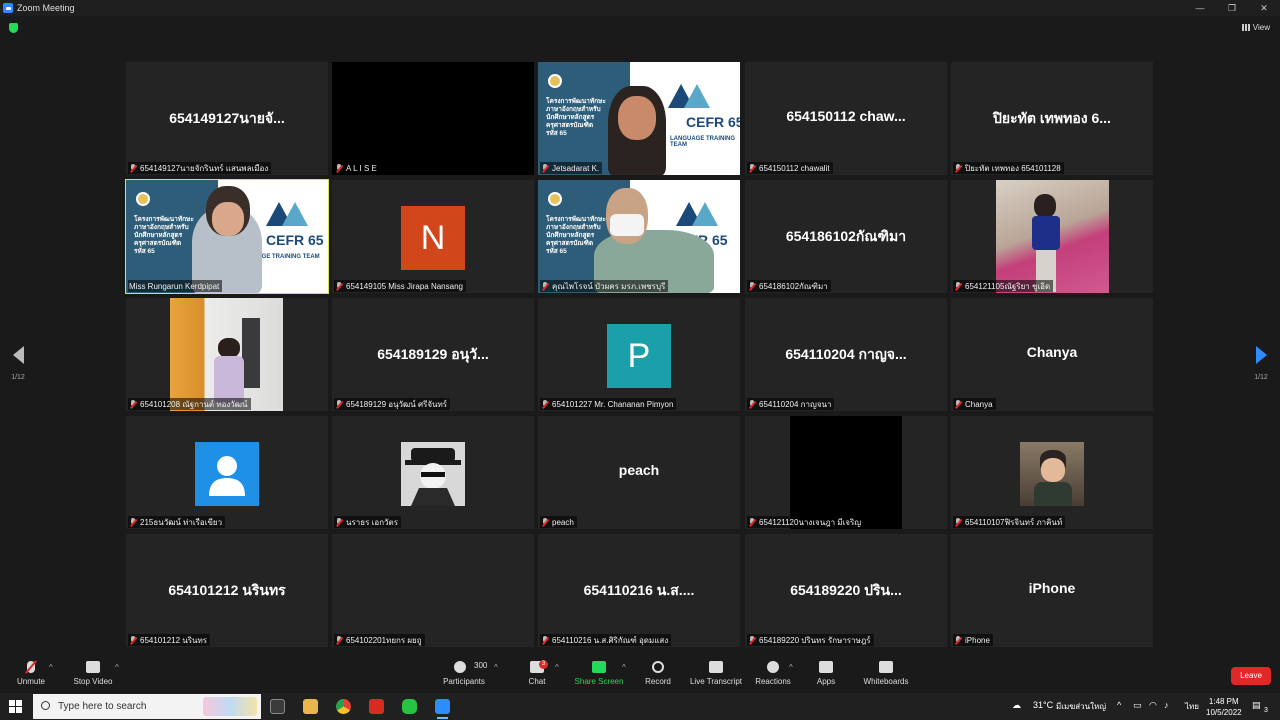 The width and height of the screenshot is (1280, 720). I want to click on clock-time: 1:48 PM, so click(1223, 701).